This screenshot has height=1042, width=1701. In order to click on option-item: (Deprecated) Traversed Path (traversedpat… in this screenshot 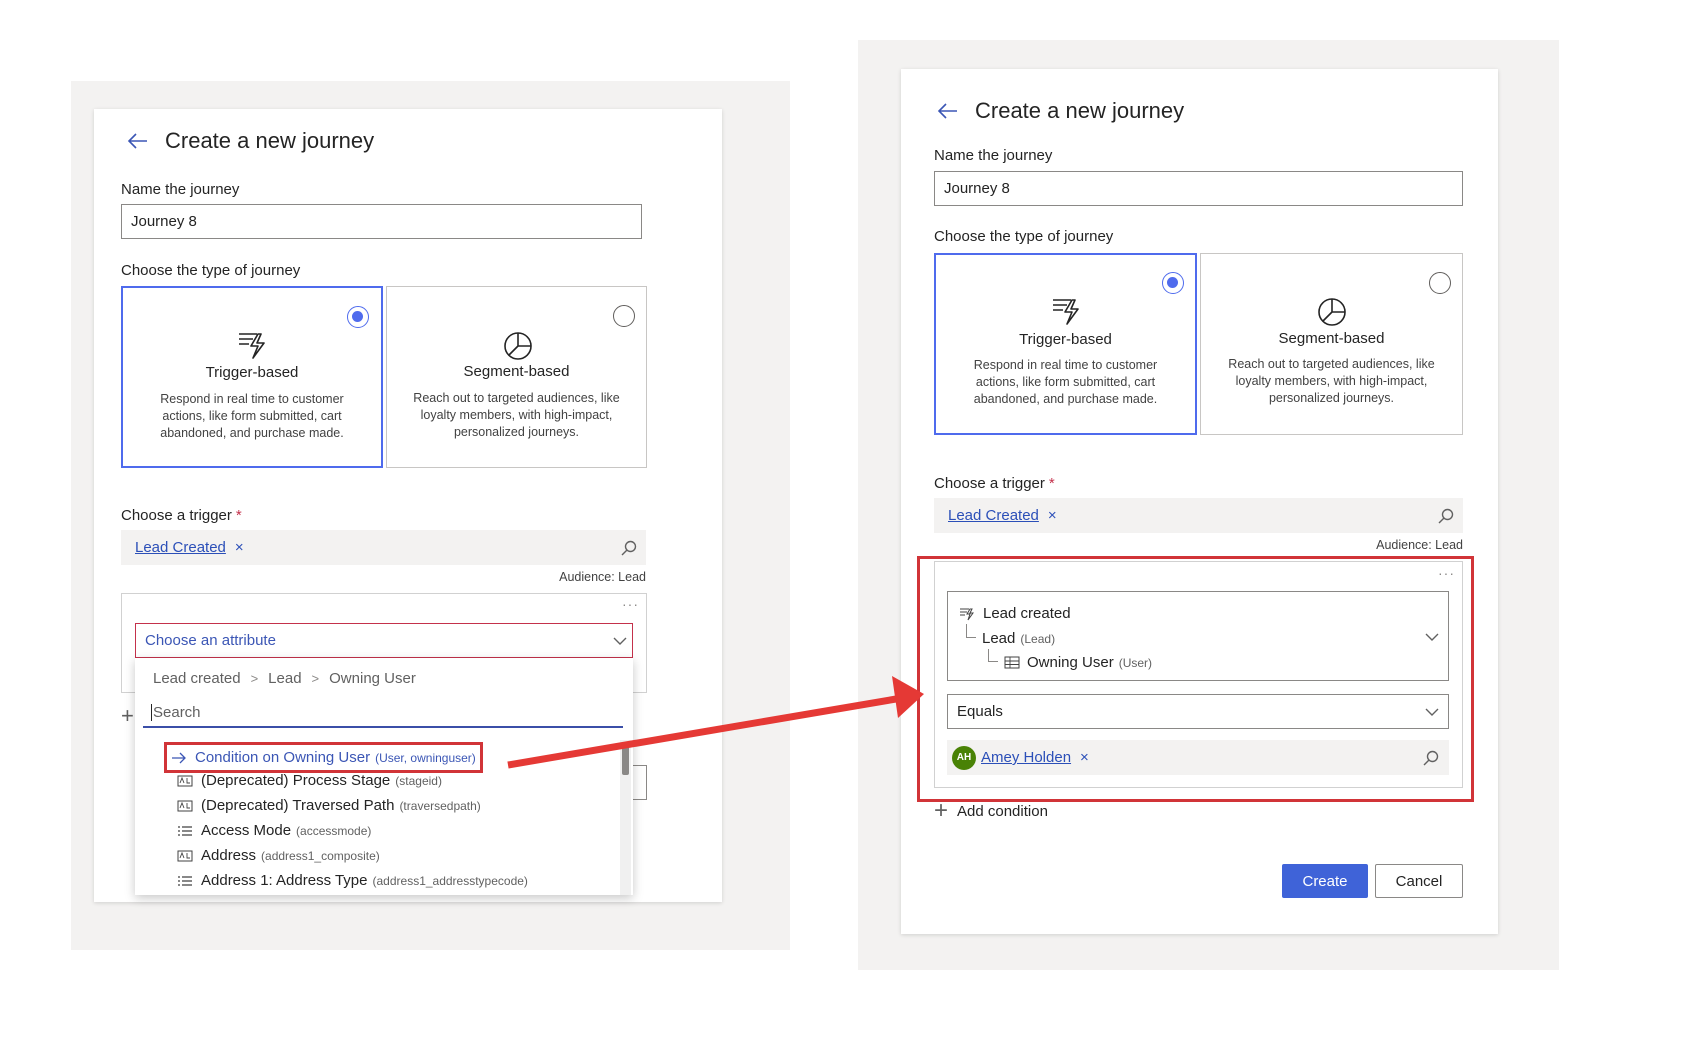, I will do `click(329, 805)`.